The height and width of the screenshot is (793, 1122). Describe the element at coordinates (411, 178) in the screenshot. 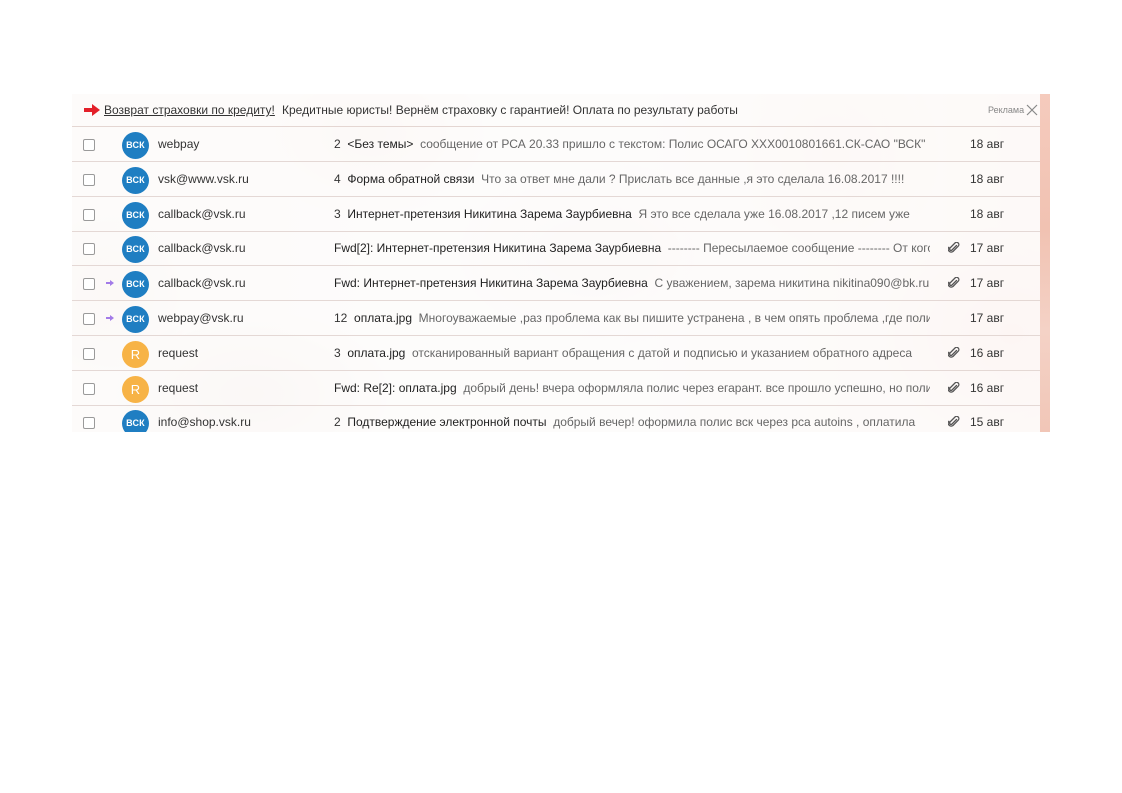

I see `message-subject: Форма обратной связи` at that location.